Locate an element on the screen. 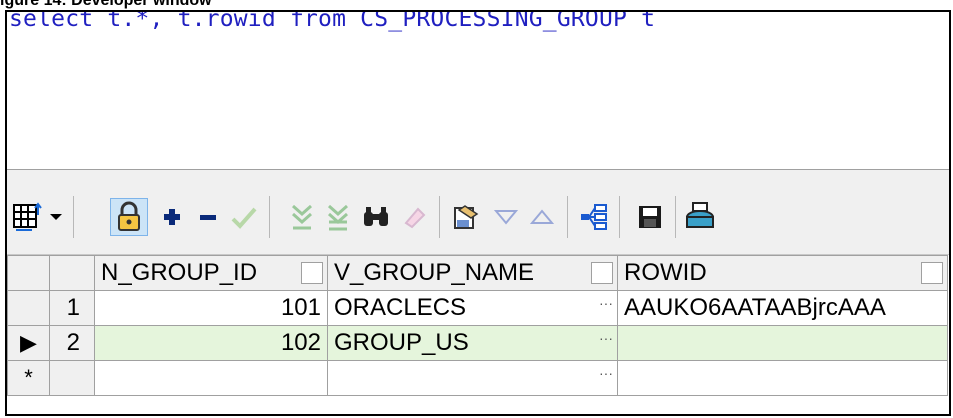 The width and height of the screenshot is (953, 418). table-row: ▶ 2 102 GROUP_US ··· is located at coordinates (477, 343).